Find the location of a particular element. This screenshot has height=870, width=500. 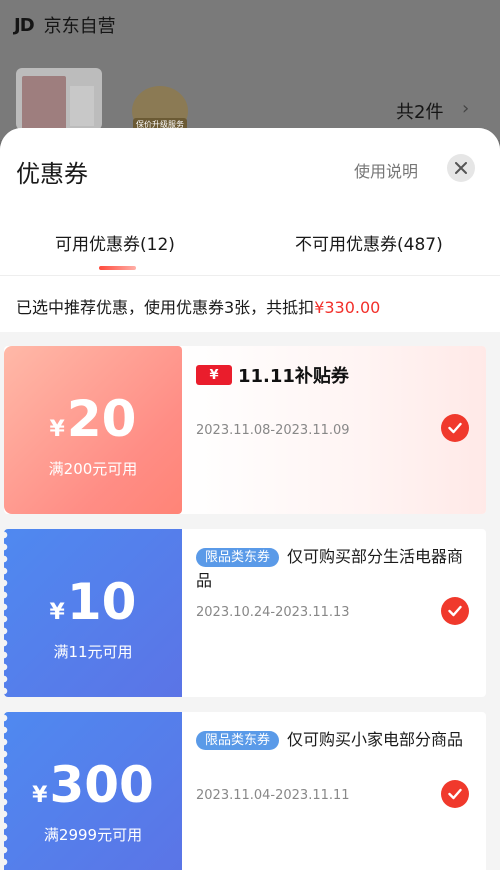

coupon-price: ¥ 10 is located at coordinates (93, 602).